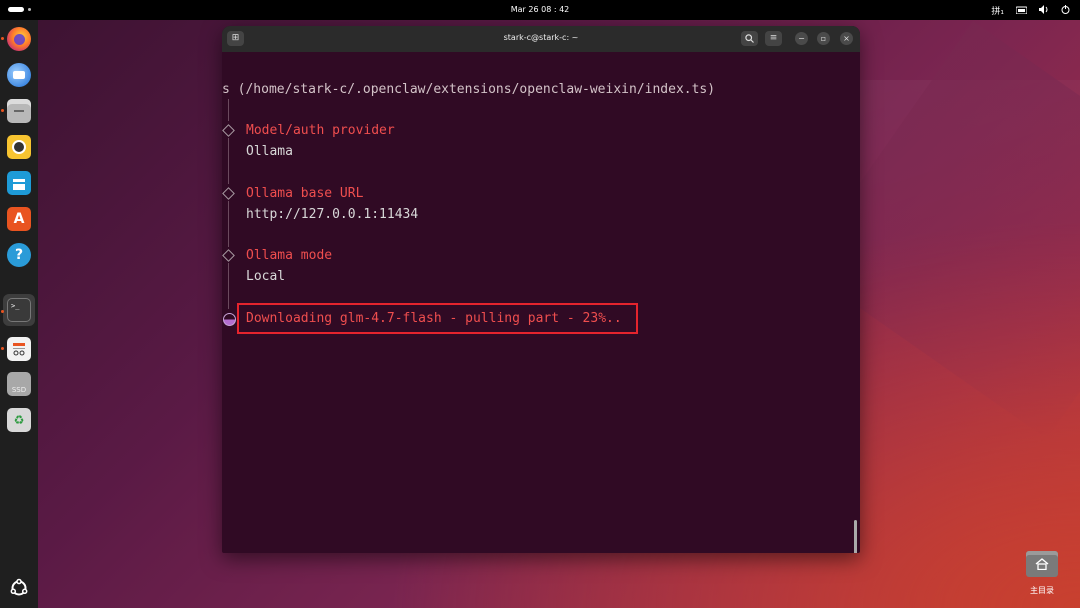 This screenshot has width=1080, height=608. Describe the element at coordinates (19, 39) in the screenshot. I see `firefox-icon` at that location.